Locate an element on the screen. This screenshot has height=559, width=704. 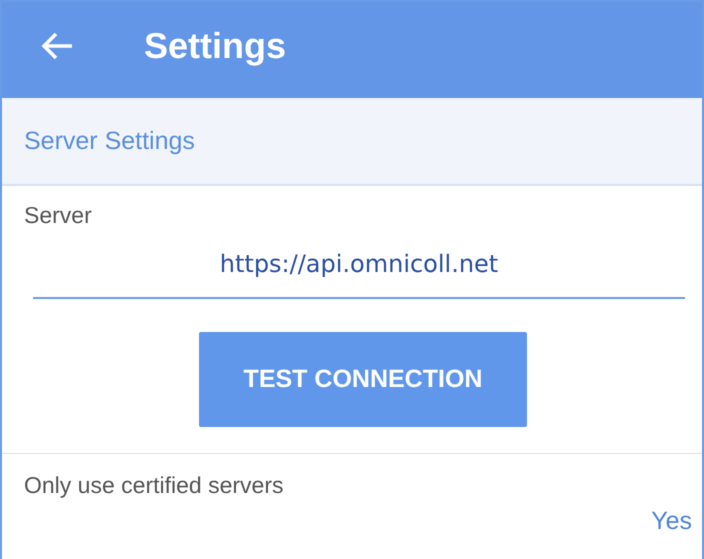
screen-title: Settings is located at coordinates (215, 46).